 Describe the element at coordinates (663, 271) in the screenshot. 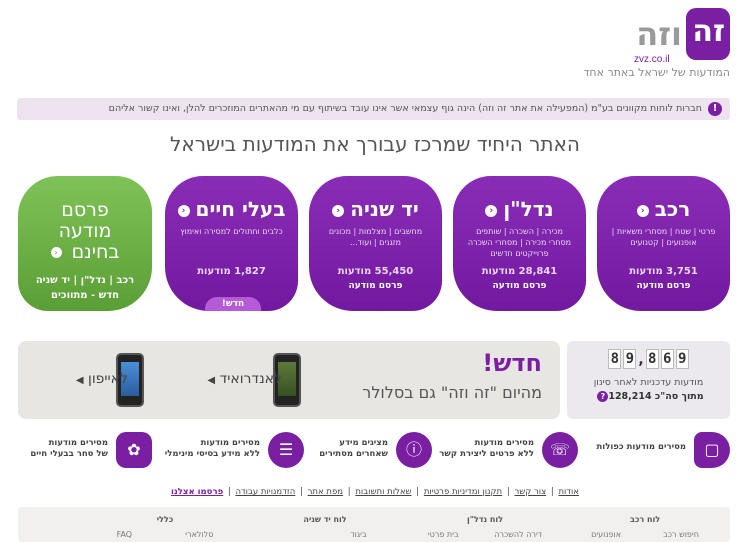

I see `category-count: 3,751 מודעות` at that location.